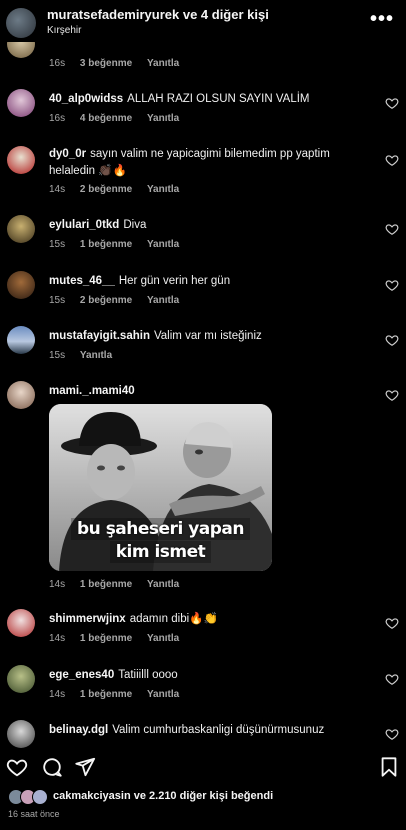 The height and width of the screenshot is (830, 406). What do you see at coordinates (106, 63) in the screenshot?
I see `comment-likes: 3 beğenme` at bounding box center [106, 63].